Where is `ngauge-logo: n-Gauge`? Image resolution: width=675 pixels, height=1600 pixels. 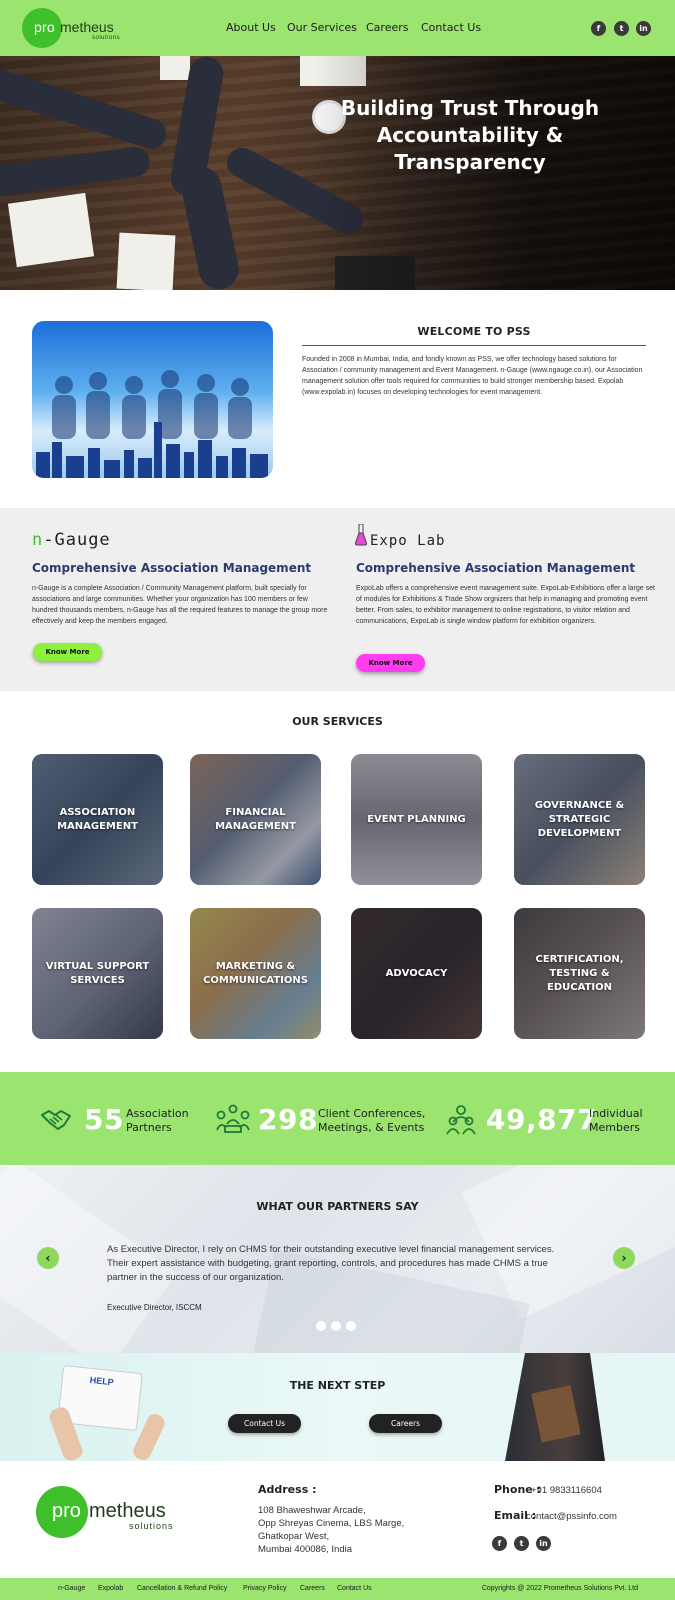
ngauge-logo: n-Gauge is located at coordinates (71, 540).